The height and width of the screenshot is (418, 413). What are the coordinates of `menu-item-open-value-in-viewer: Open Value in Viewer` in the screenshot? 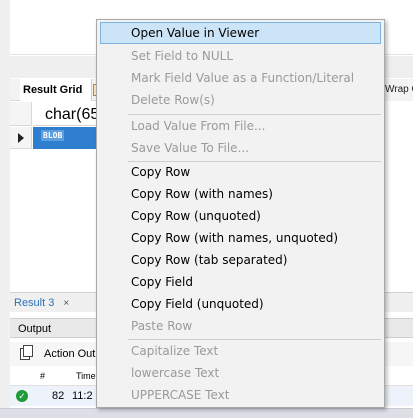 It's located at (240, 33).